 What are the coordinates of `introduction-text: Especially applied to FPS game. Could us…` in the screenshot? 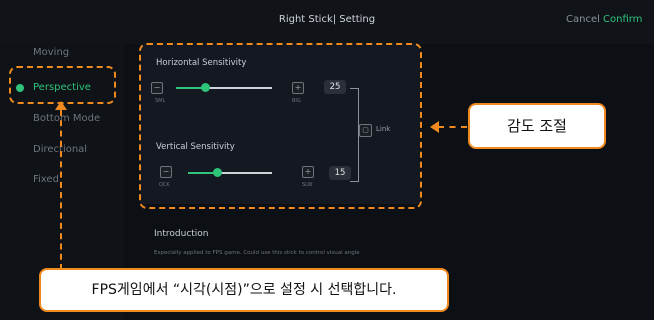 It's located at (257, 253).